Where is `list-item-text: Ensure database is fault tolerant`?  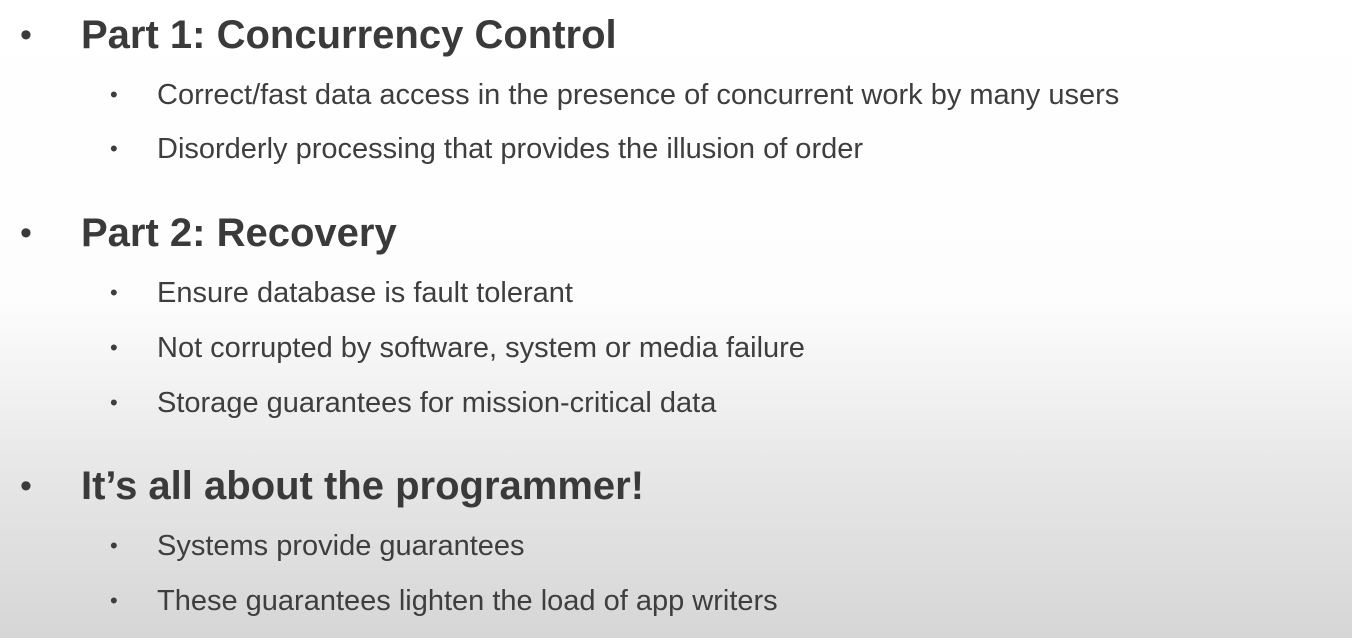 list-item-text: Ensure database is fault tolerant is located at coordinates (365, 293).